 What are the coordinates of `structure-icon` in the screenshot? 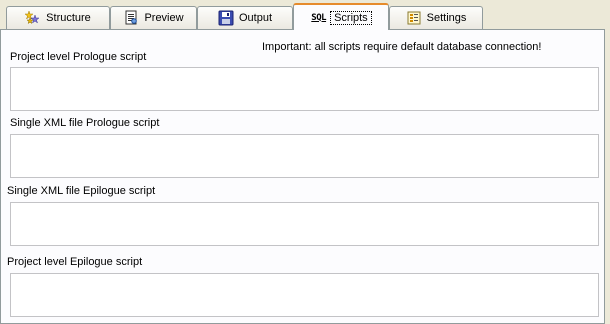 It's located at (33, 18).